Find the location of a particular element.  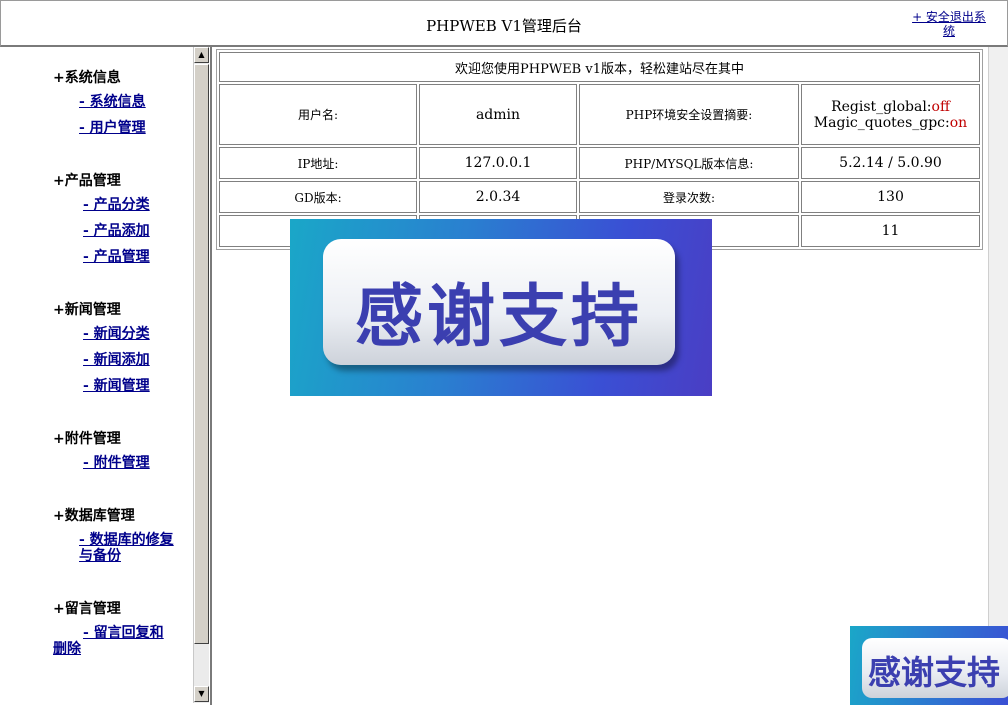

ip-label: IP地址: is located at coordinates (318, 163).